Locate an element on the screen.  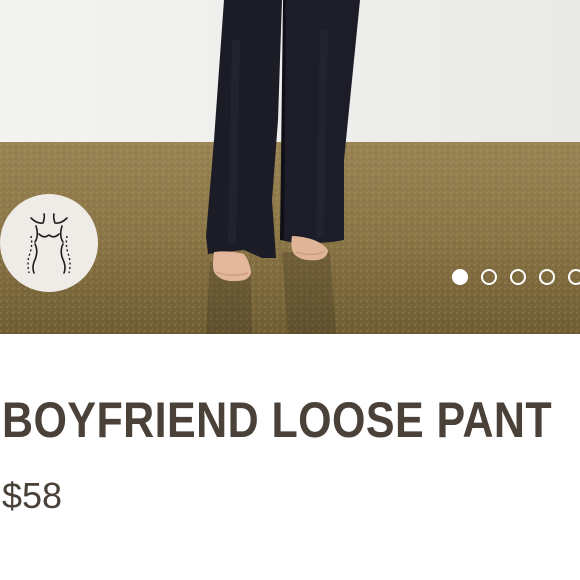
fit-guide-button is located at coordinates (49, 243).